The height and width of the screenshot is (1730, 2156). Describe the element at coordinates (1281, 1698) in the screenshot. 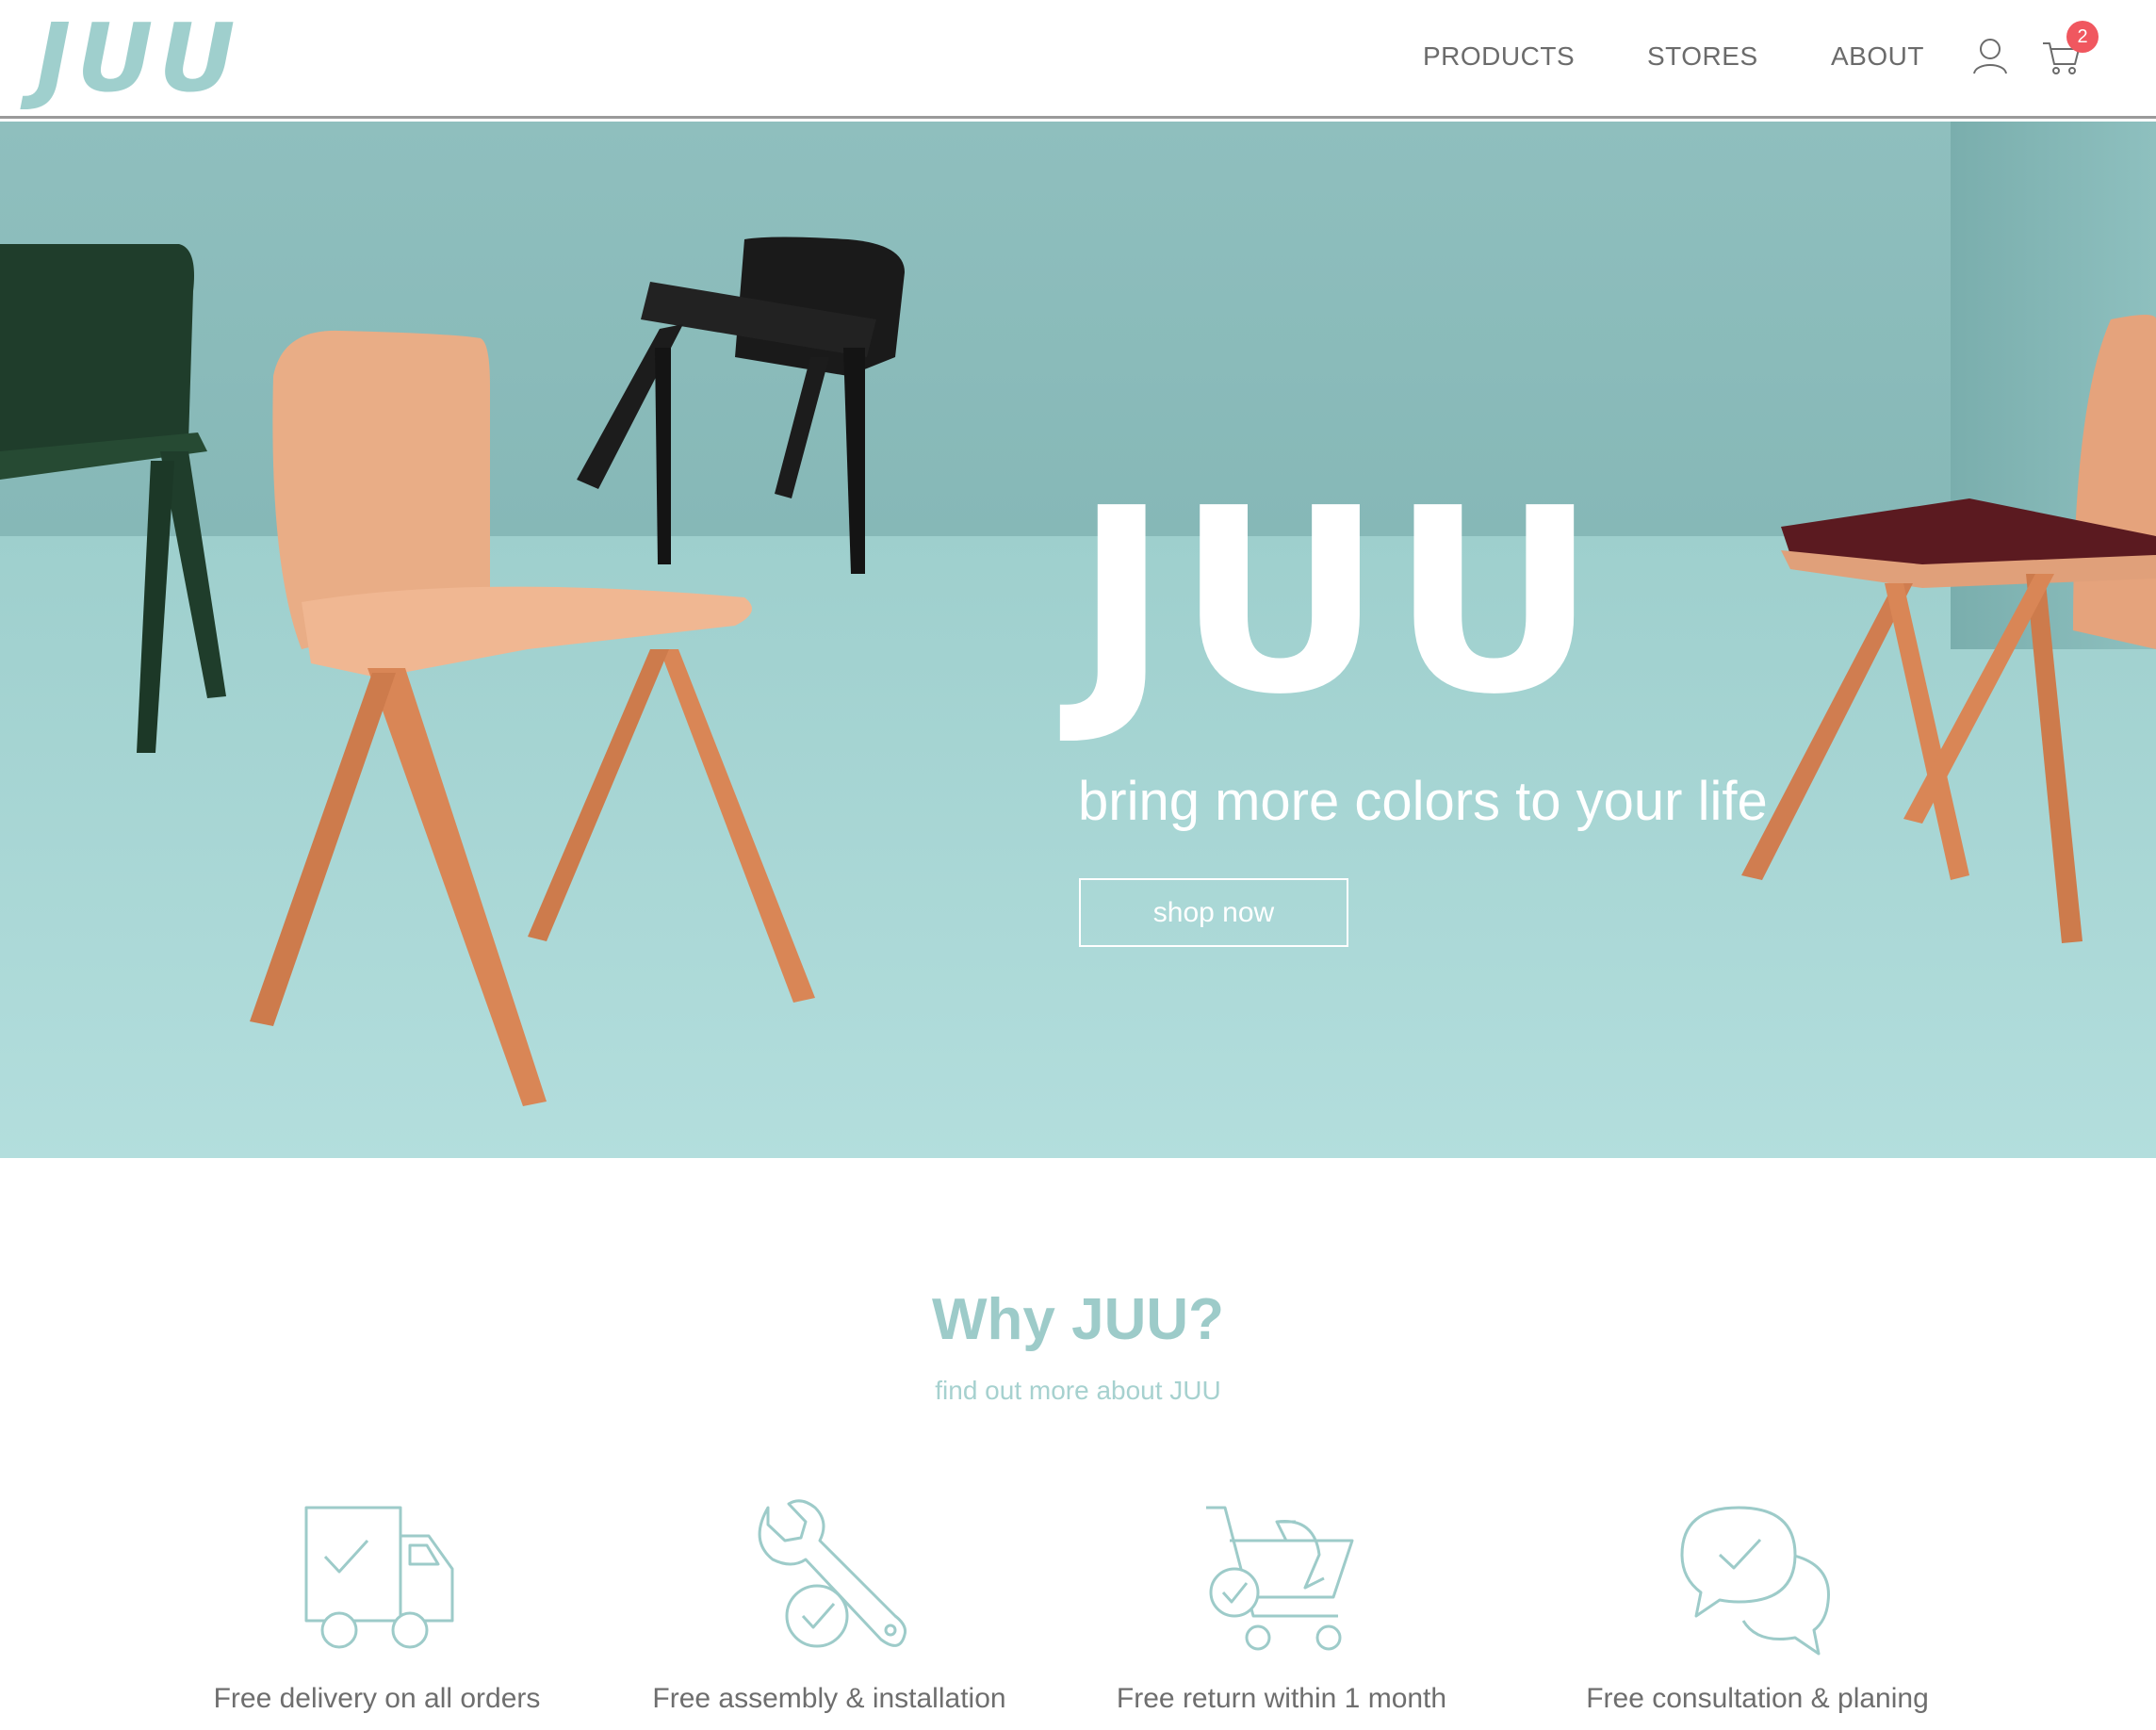

I see `feature-label: Free return within 1 month` at that location.